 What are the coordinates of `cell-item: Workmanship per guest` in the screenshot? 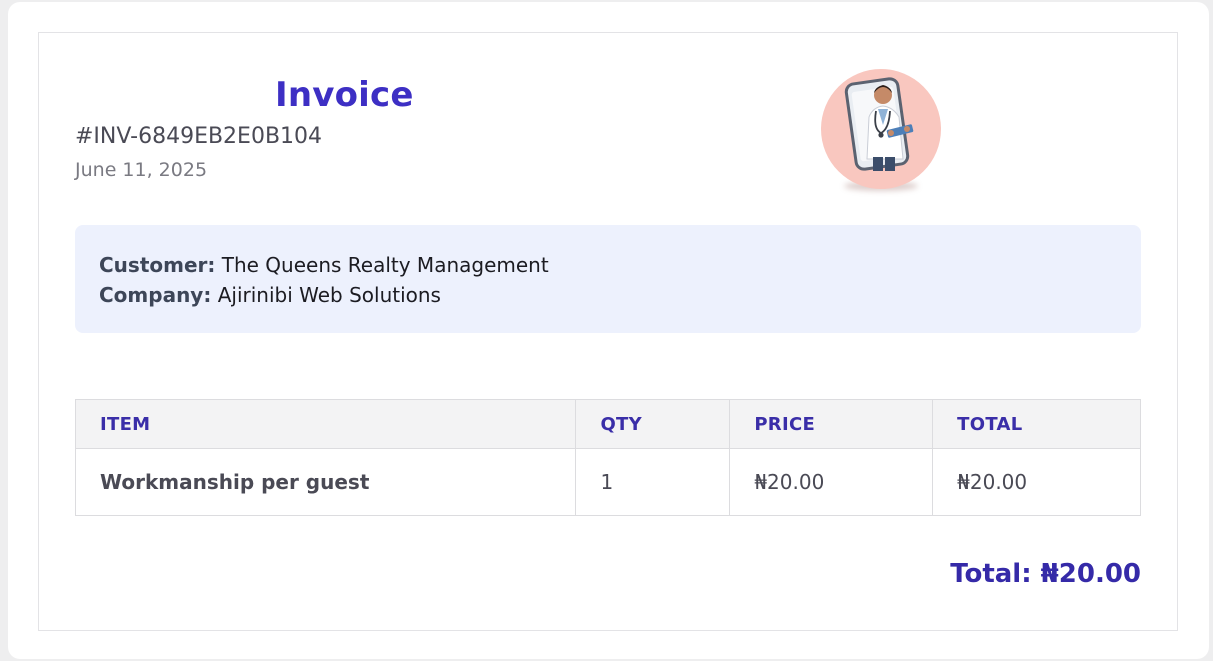 It's located at (325, 482).